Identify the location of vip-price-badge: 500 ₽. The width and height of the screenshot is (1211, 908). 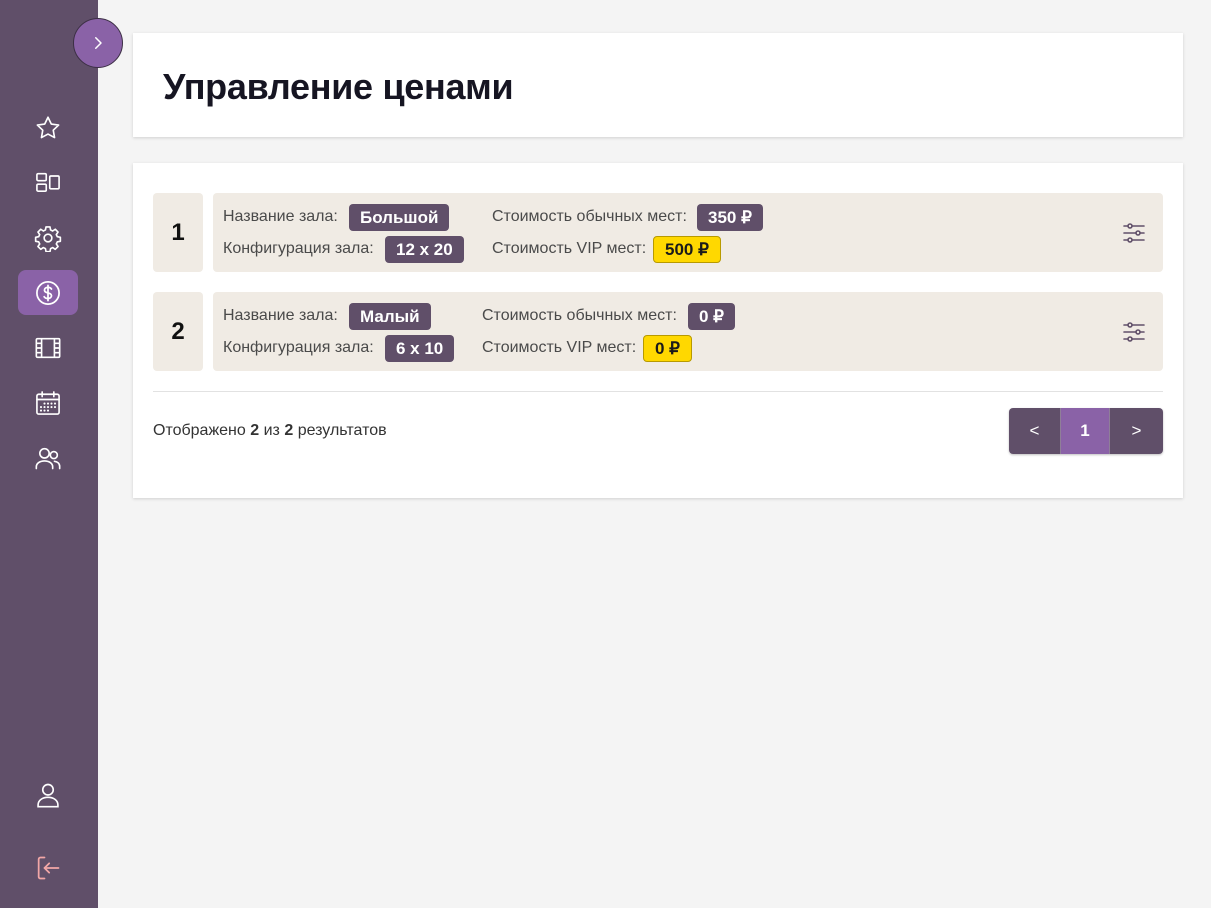
(687, 249).